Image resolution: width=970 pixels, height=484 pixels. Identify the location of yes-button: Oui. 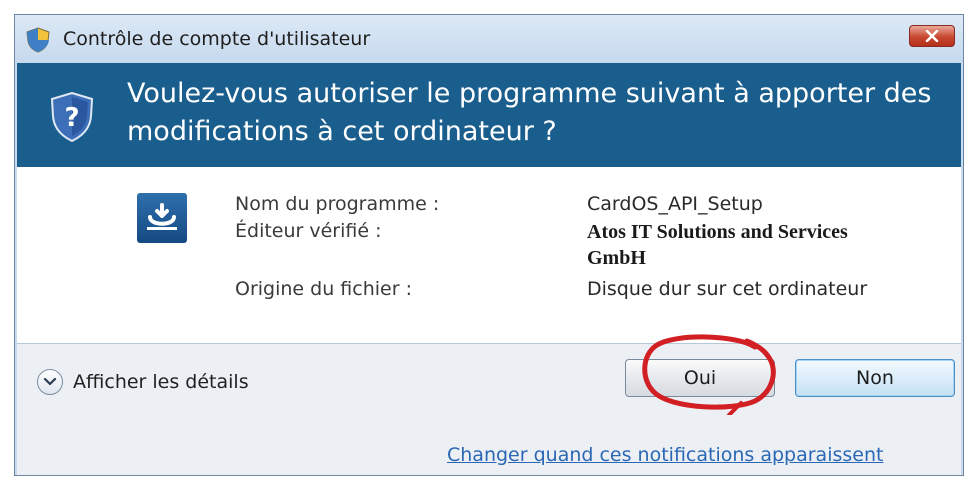
(700, 378).